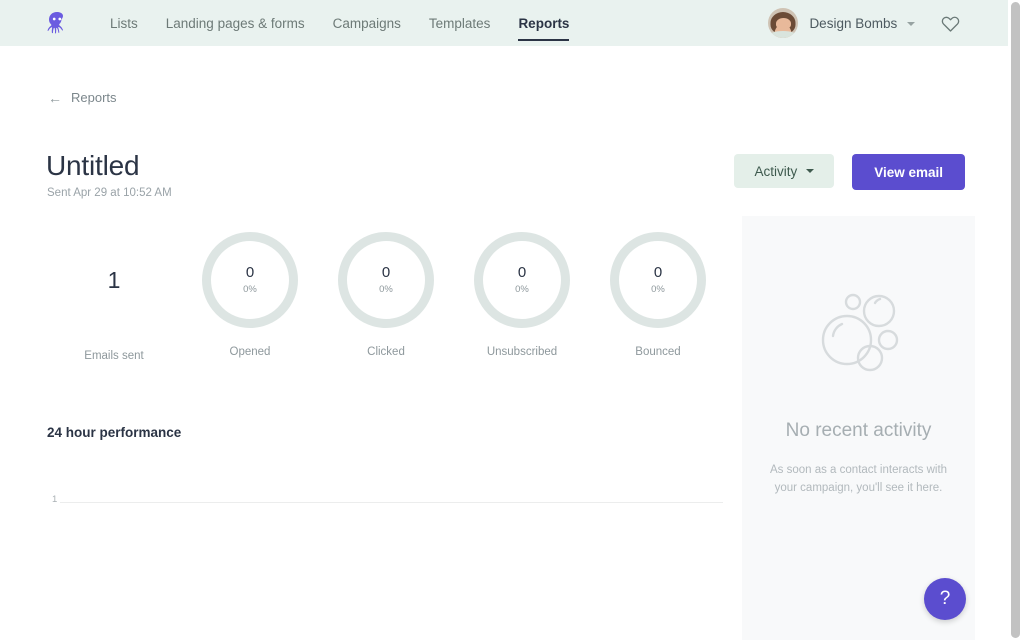 The image size is (1024, 640). I want to click on octopus-logo-icon, so click(57, 23).